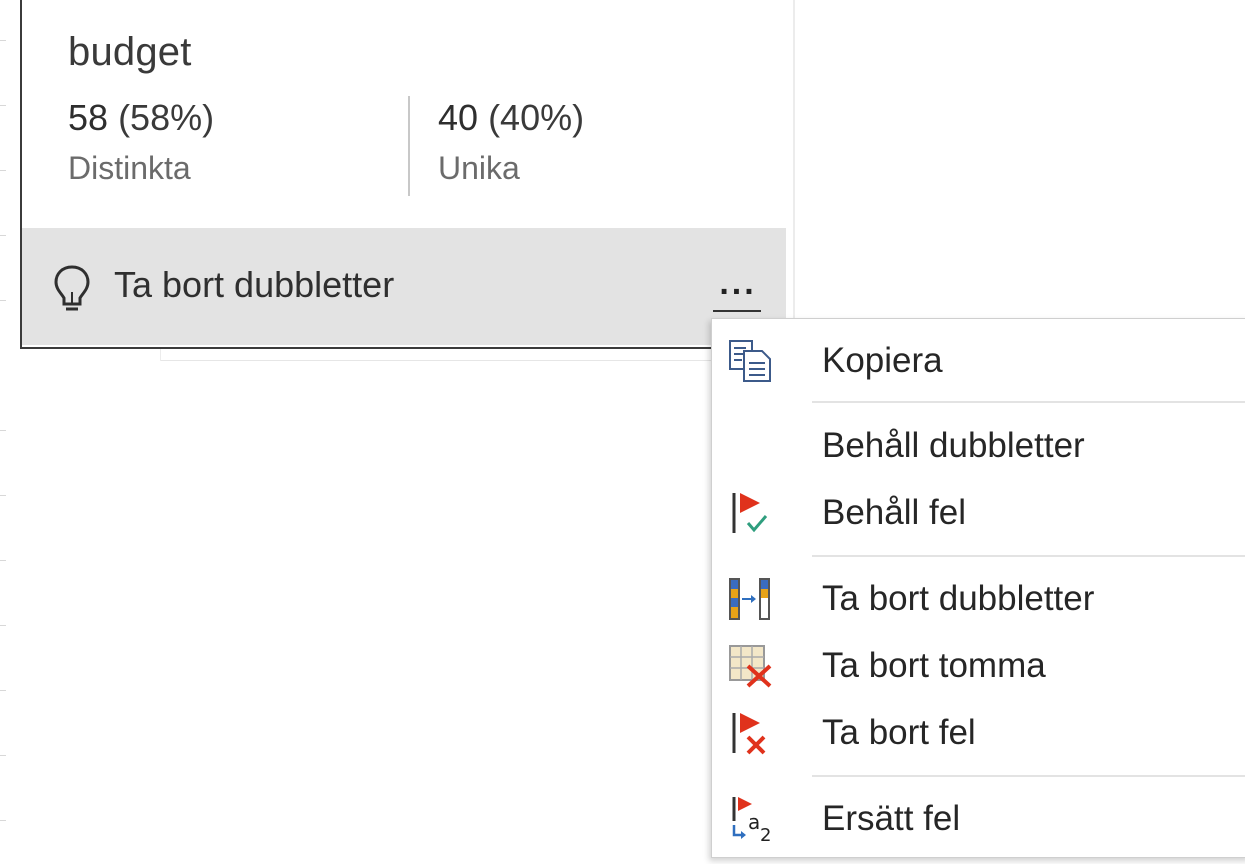 The image size is (1245, 864). What do you see at coordinates (130, 52) in the screenshot?
I see `column-name: budget` at bounding box center [130, 52].